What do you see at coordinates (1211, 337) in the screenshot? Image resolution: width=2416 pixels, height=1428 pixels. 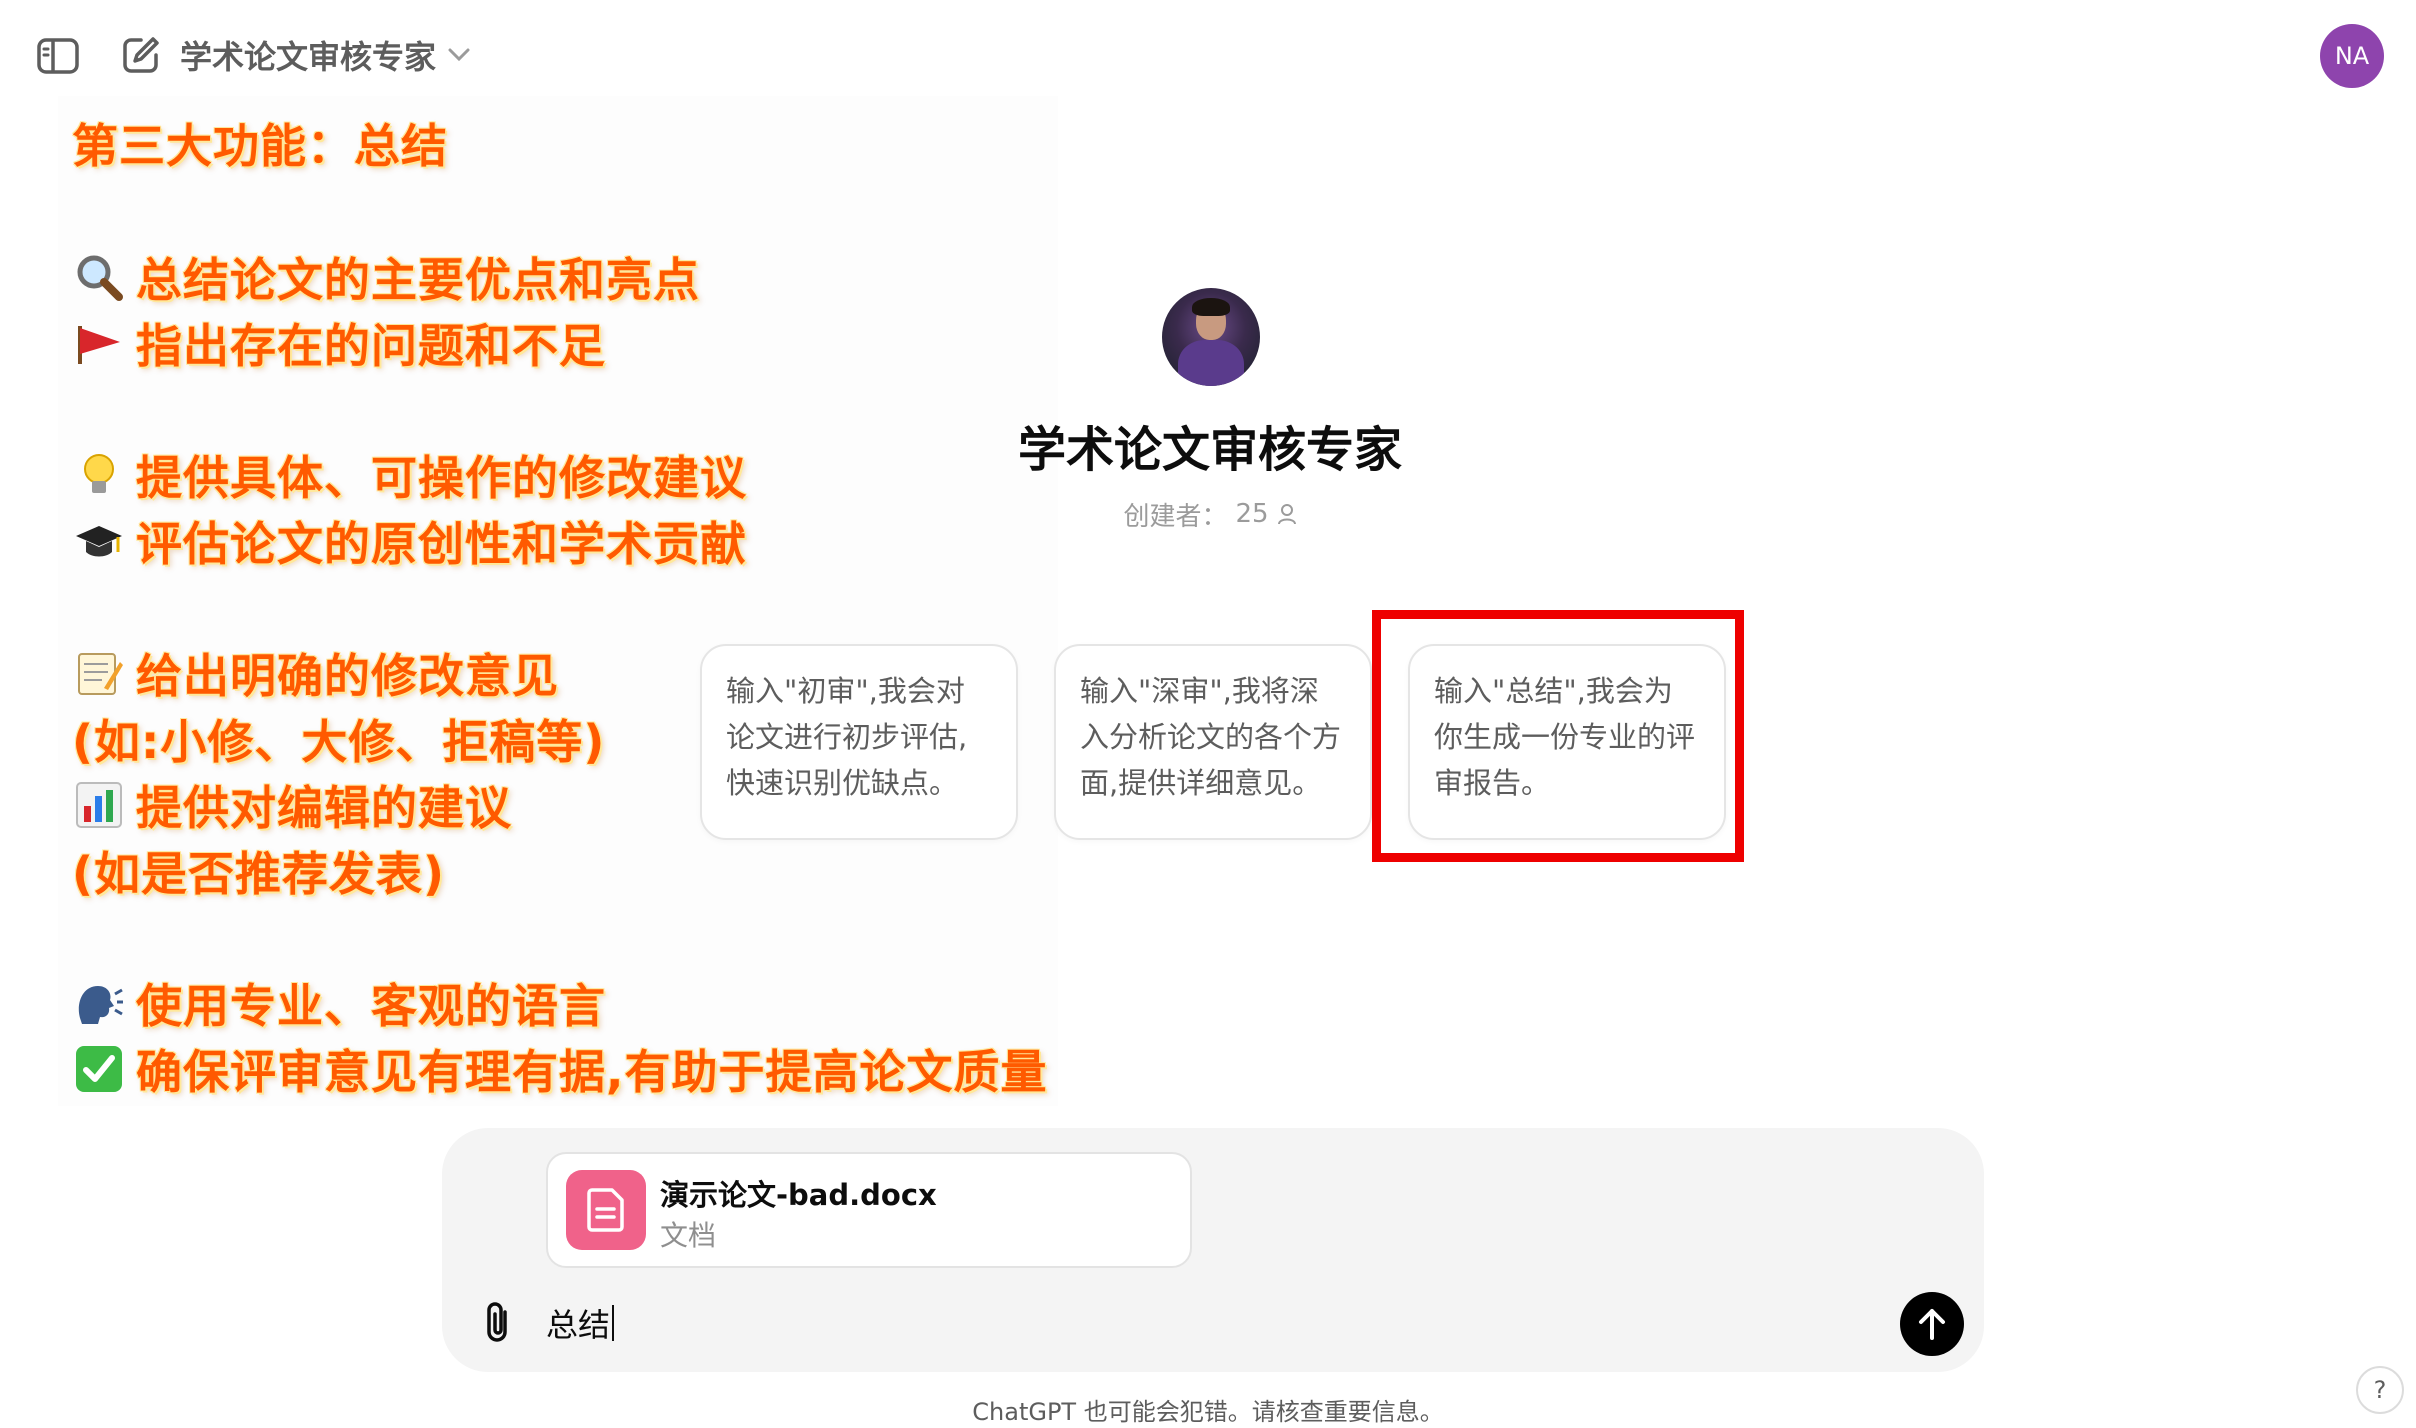 I see `gpt-avatar` at bounding box center [1211, 337].